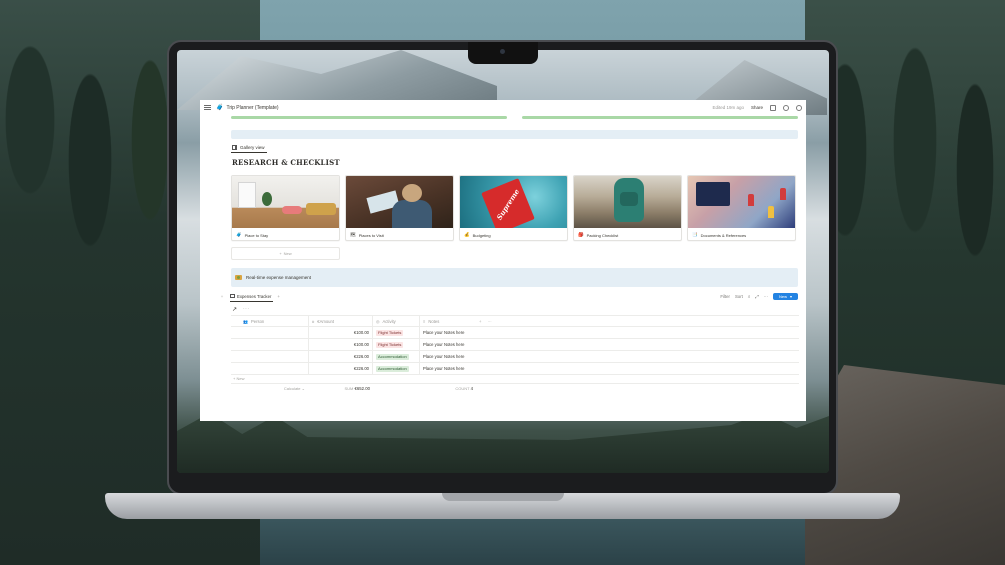 The image size is (1005, 565). I want to click on card-title: Packing Checklist, so click(602, 235).